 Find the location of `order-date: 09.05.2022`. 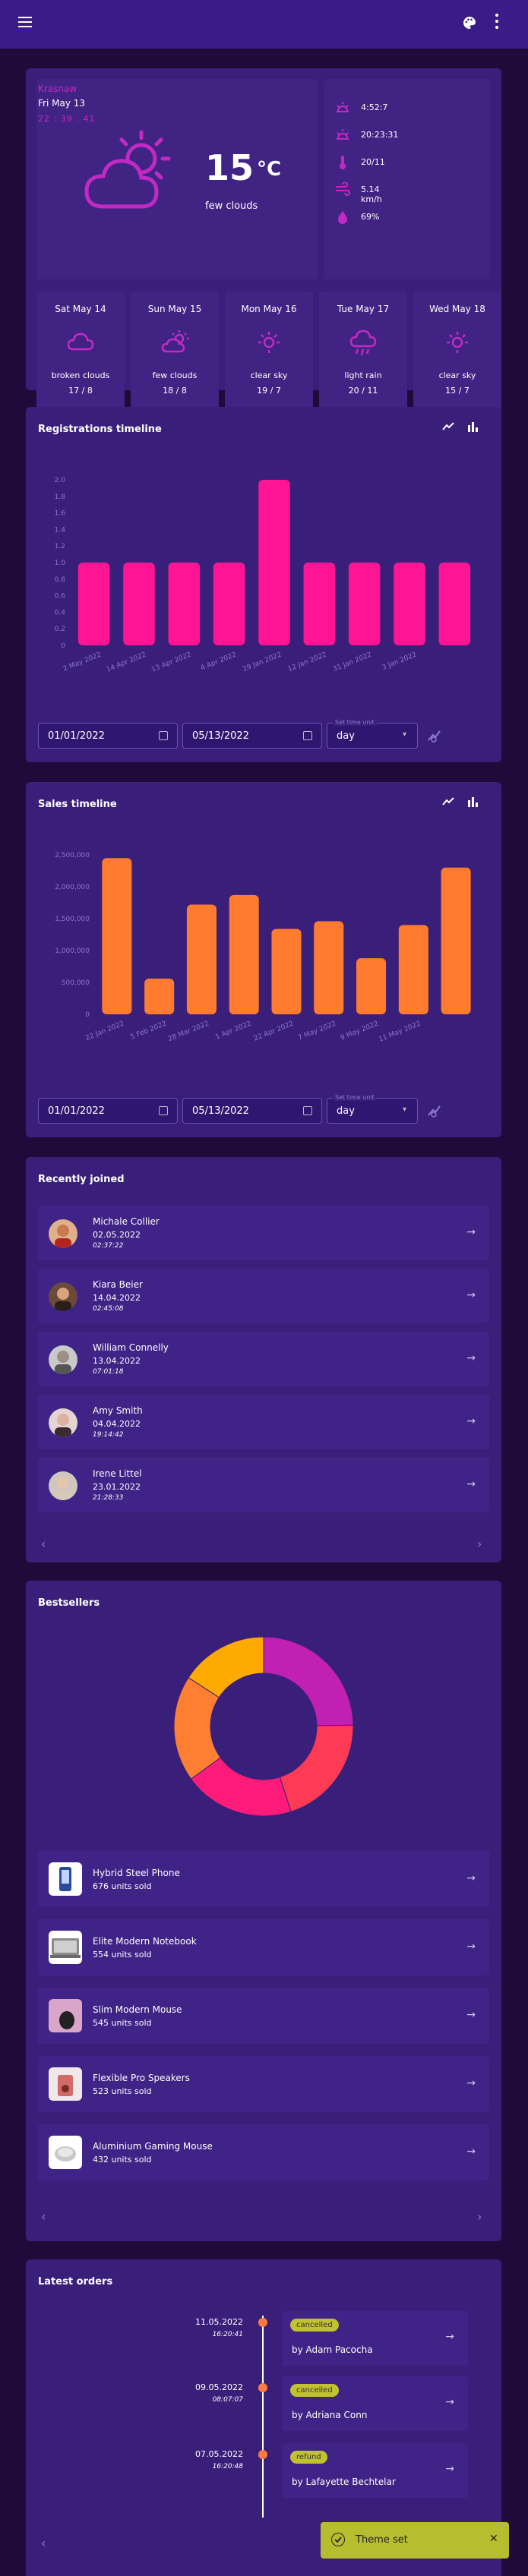

order-date: 09.05.2022 is located at coordinates (219, 2387).